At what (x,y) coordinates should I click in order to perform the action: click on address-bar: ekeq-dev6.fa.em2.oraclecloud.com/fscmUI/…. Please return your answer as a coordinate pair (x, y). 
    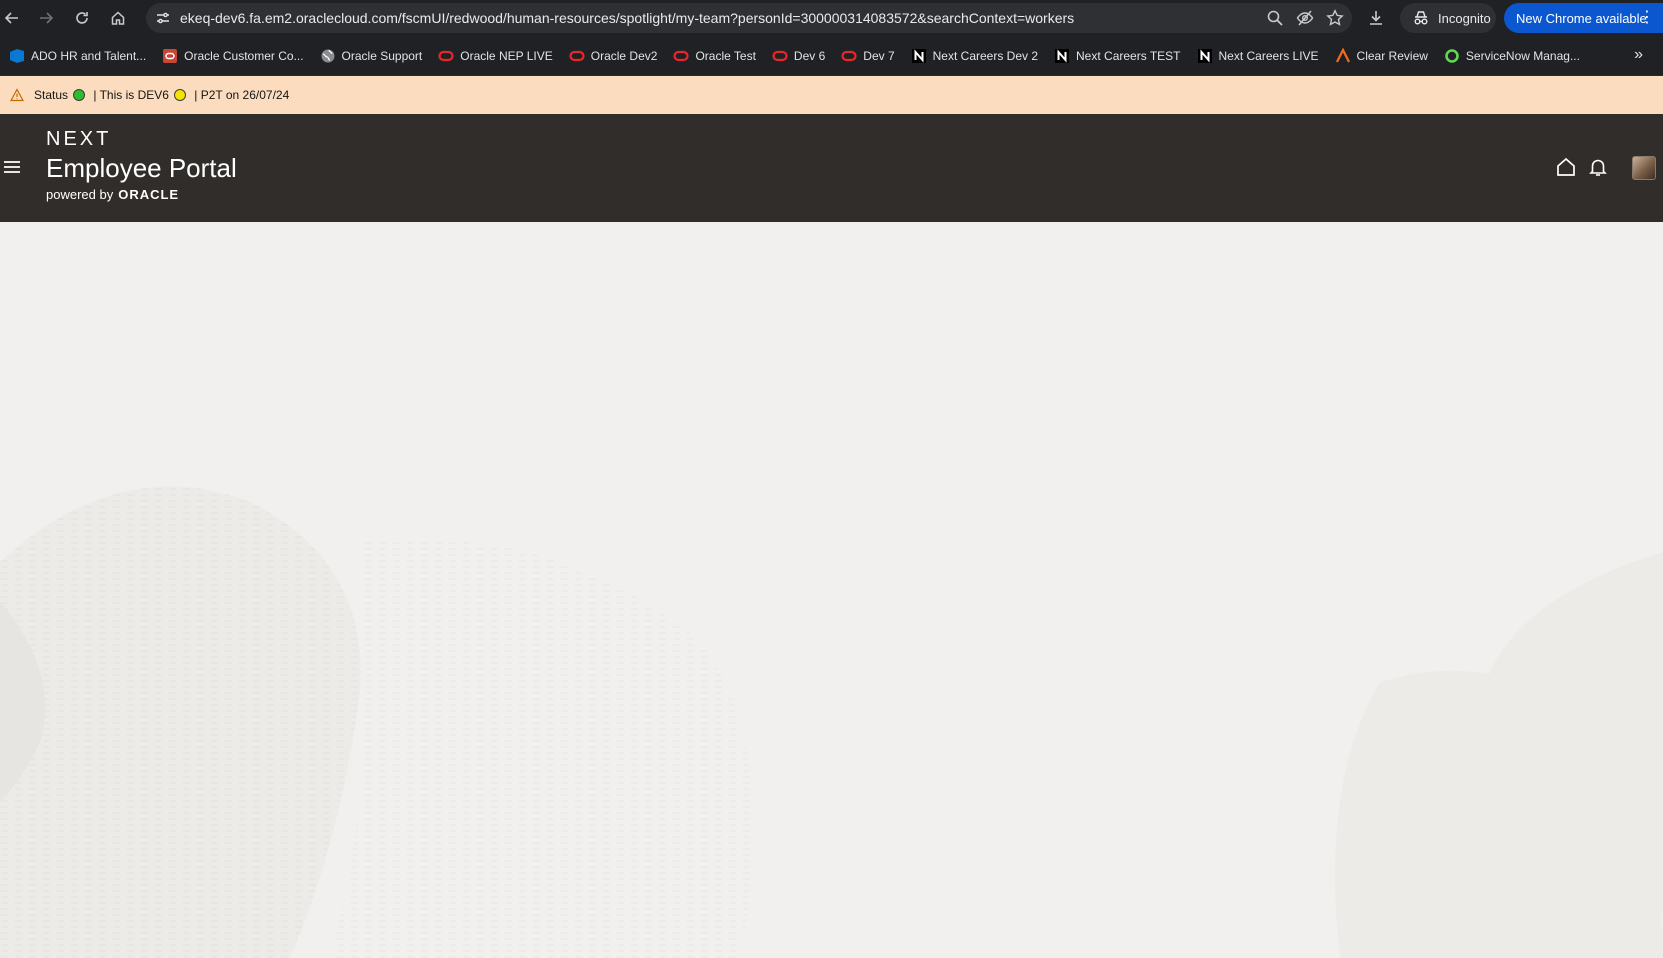
    Looking at the image, I should click on (749, 18).